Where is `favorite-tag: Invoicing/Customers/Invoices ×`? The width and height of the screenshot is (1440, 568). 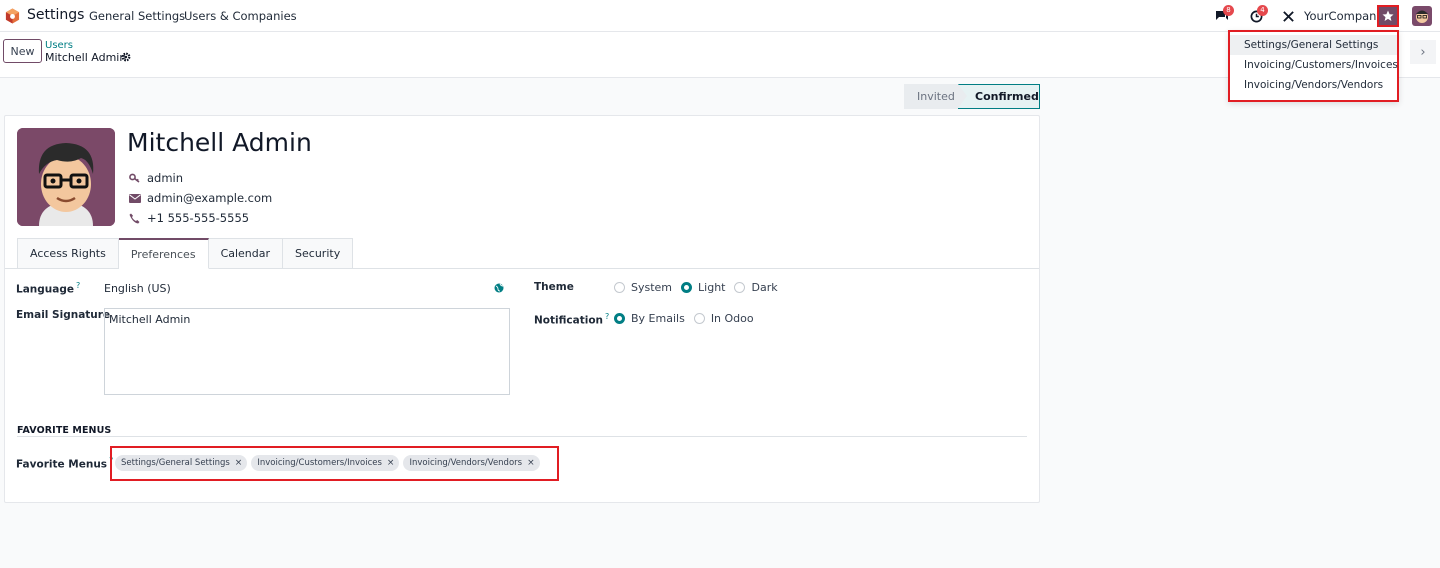
favorite-tag: Invoicing/Customers/Invoices × is located at coordinates (325, 463).